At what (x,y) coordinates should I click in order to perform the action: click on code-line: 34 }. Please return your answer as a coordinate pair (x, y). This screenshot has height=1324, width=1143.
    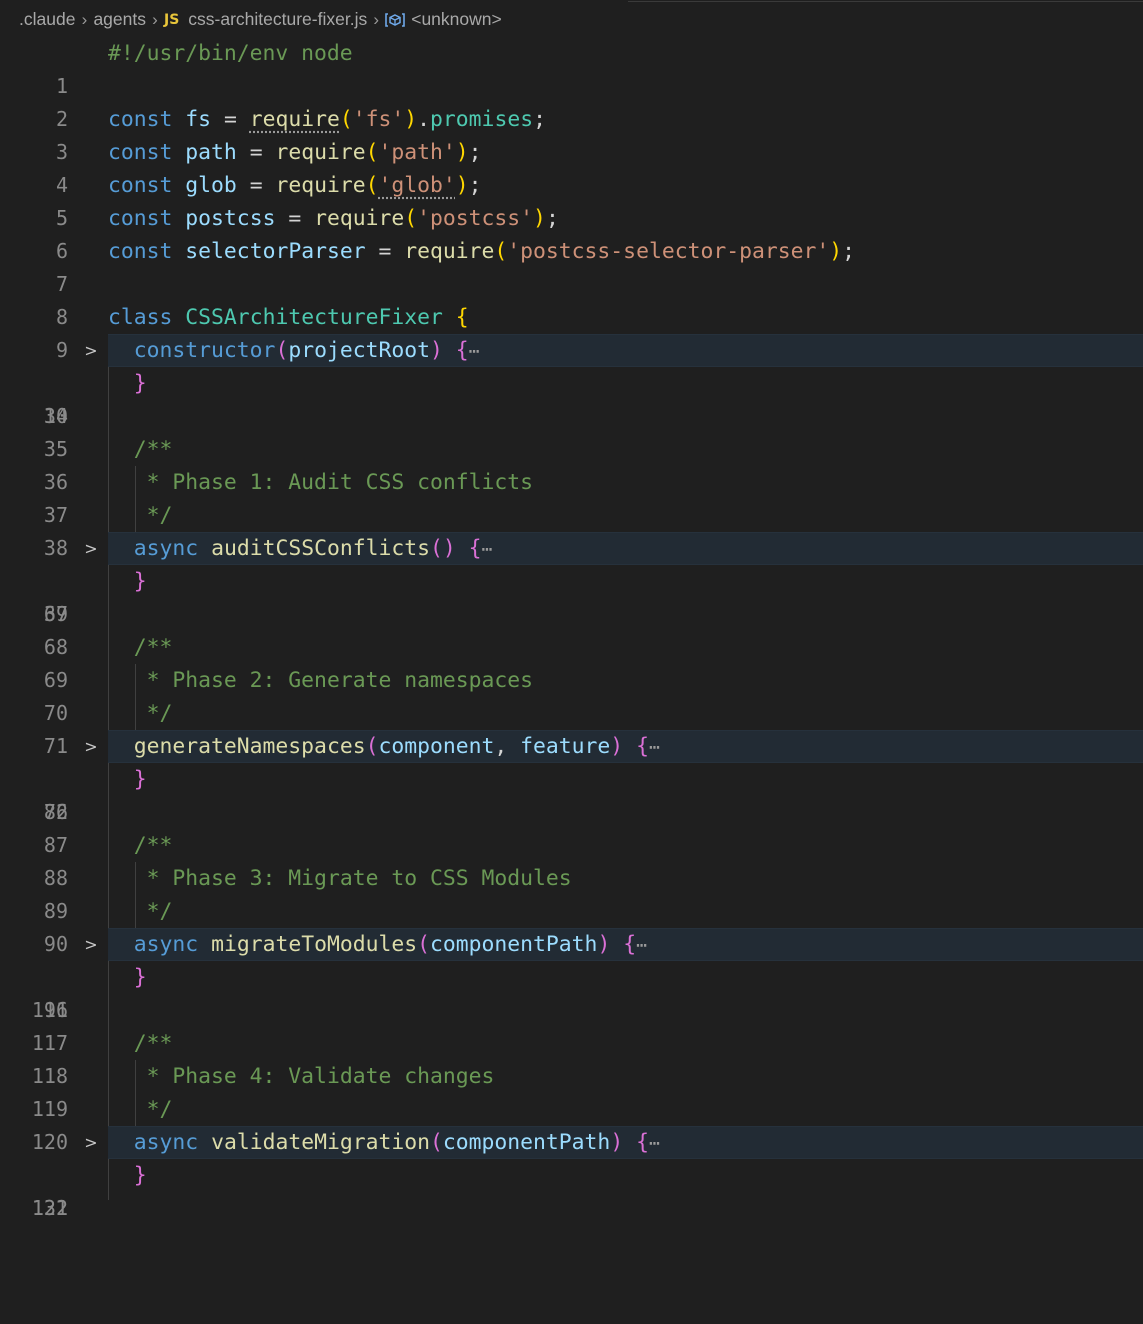
    Looking at the image, I should click on (571, 397).